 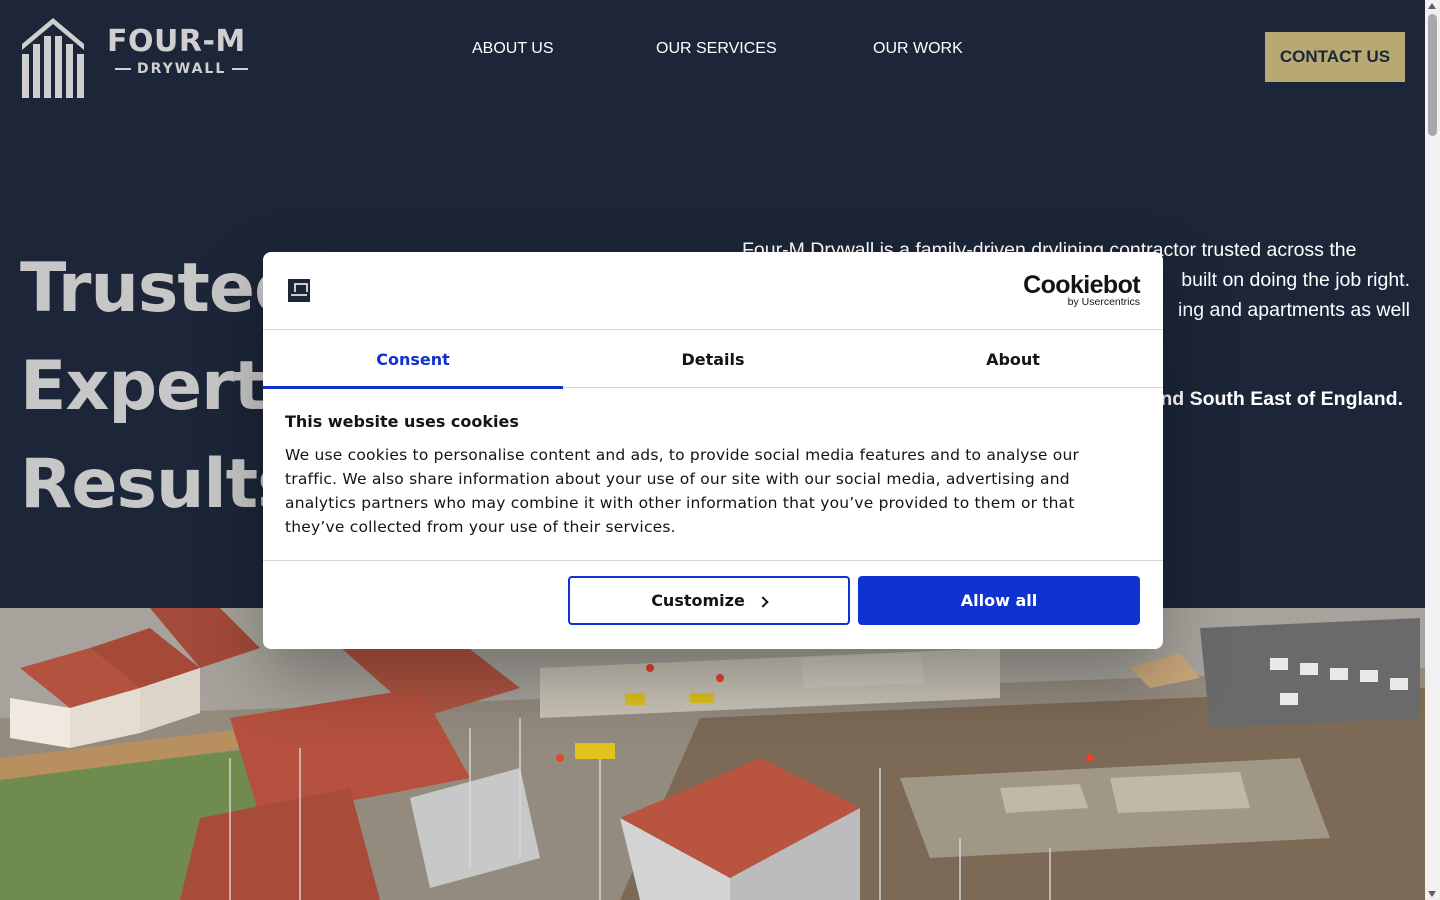 What do you see at coordinates (176, 41) in the screenshot?
I see `logo-wordmark: FOUR-M` at bounding box center [176, 41].